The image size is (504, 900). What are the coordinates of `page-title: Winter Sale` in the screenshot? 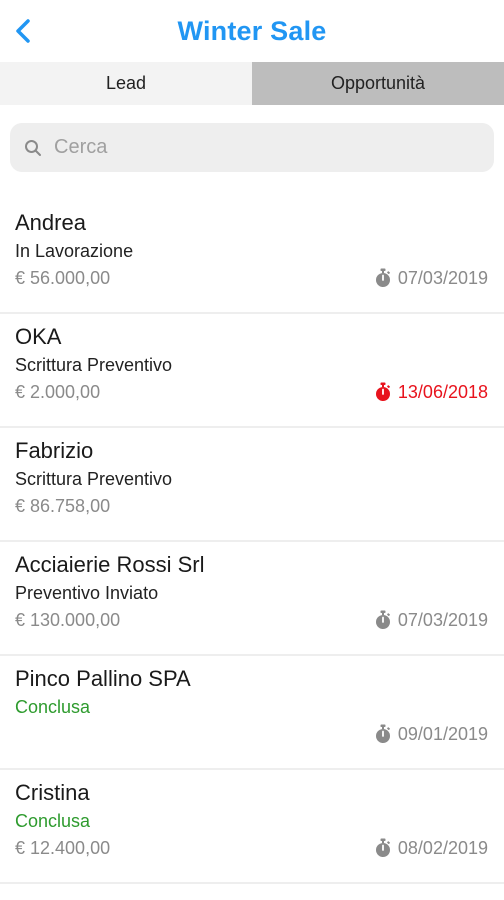 It's located at (252, 30).